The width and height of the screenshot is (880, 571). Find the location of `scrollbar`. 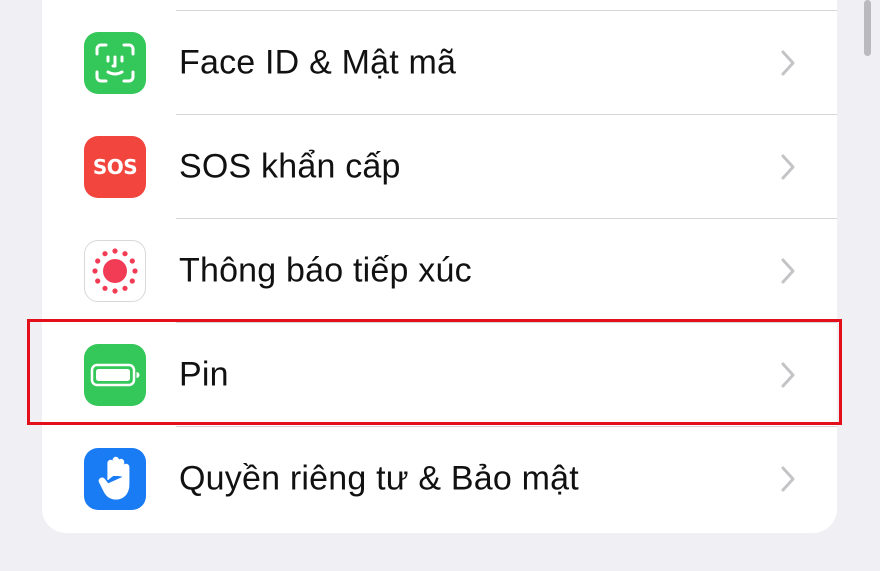

scrollbar is located at coordinates (867, 28).